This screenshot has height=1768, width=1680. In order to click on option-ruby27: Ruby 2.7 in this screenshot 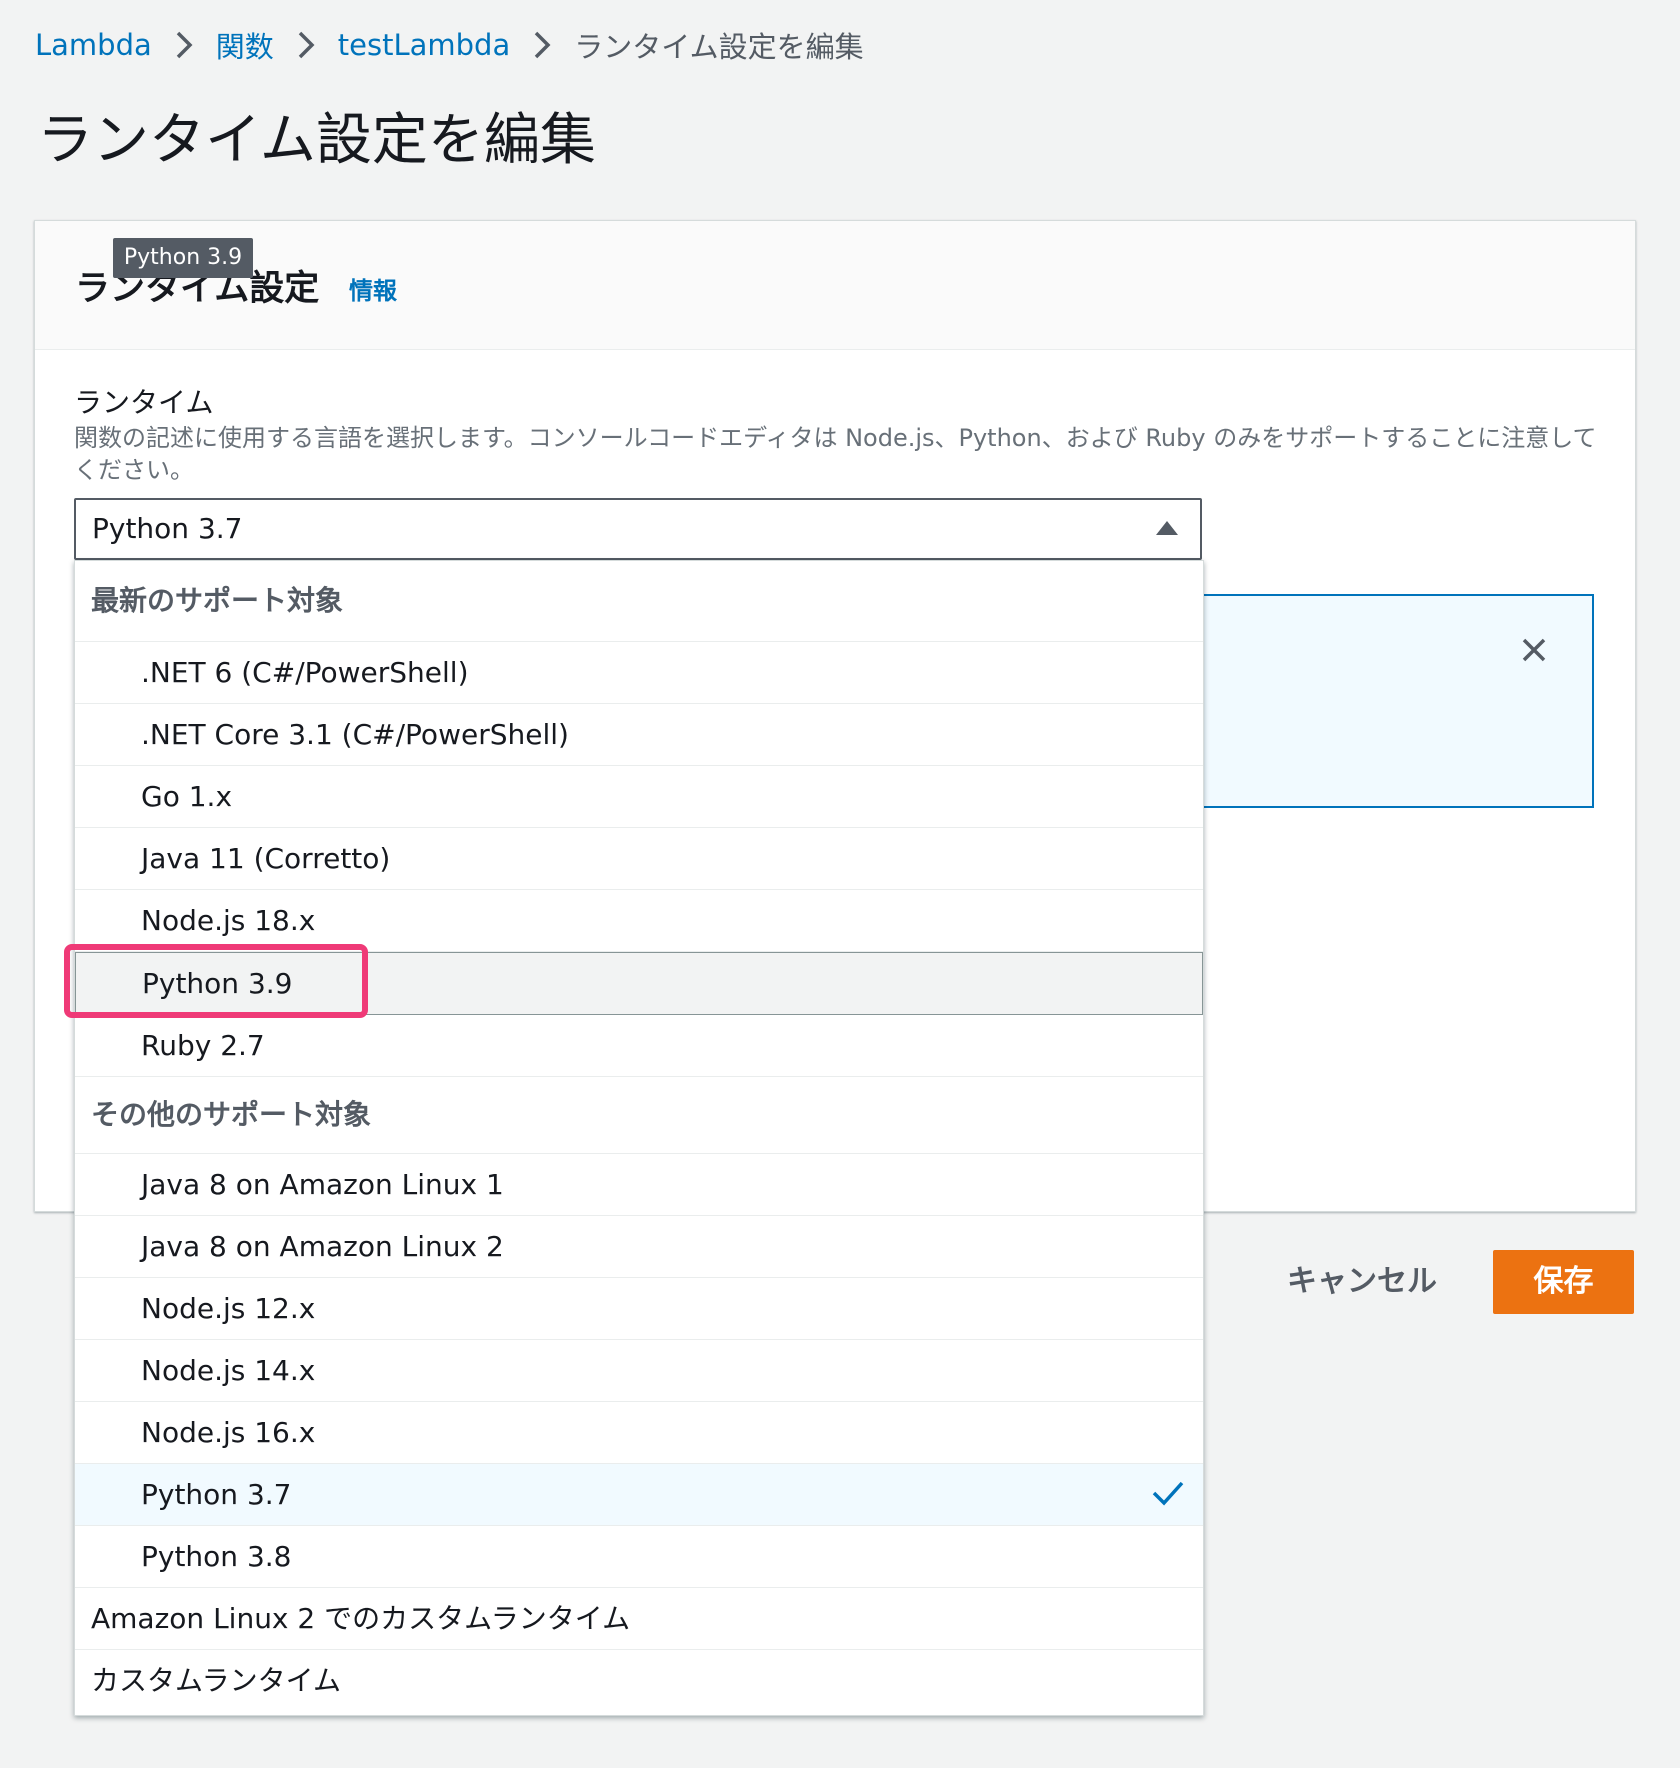, I will do `click(639, 1046)`.